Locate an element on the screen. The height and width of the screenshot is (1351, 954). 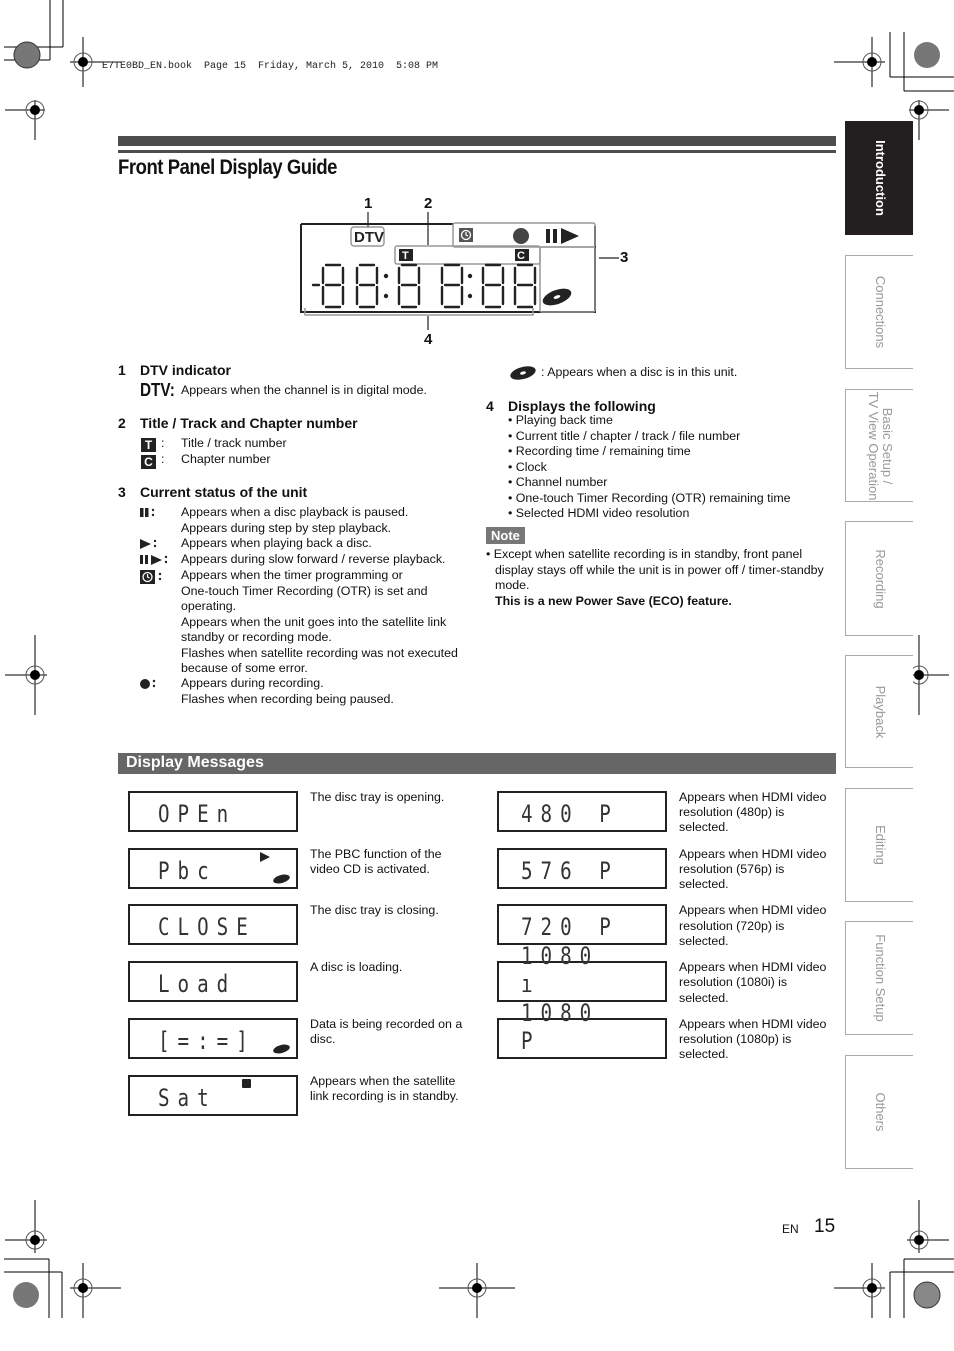
lcd-message-box: OPEn is located at coordinates (213, 811).